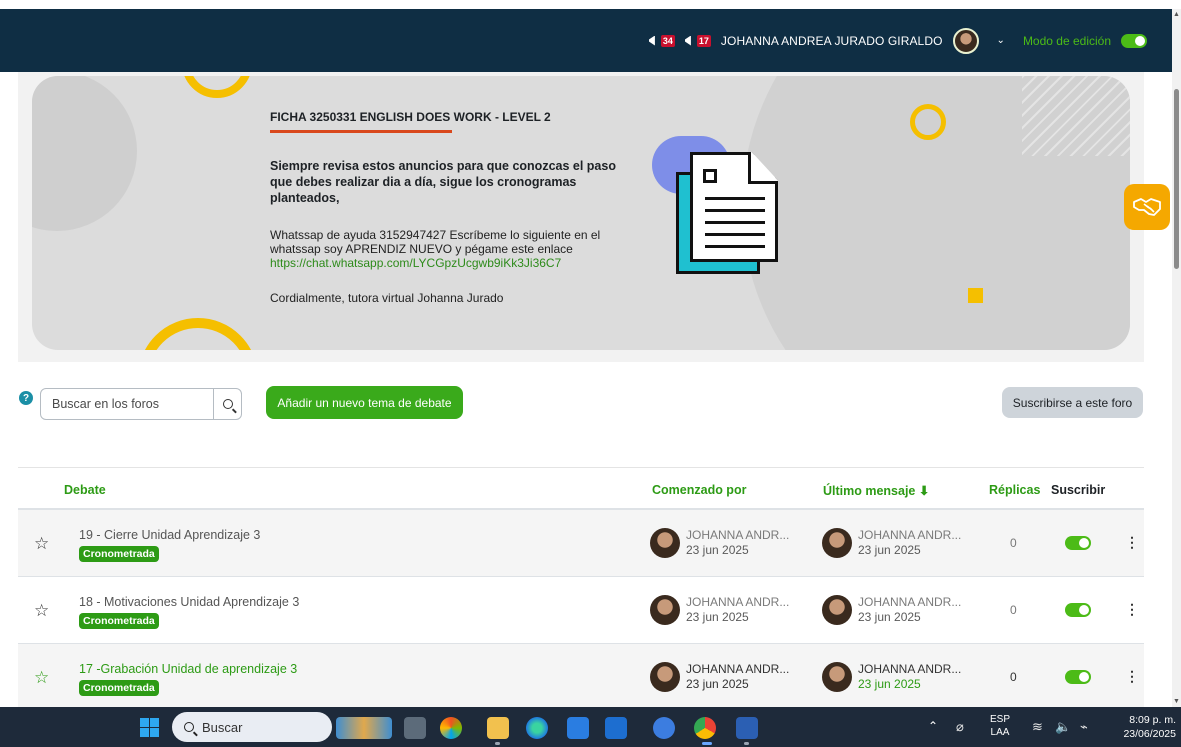 This screenshot has width=1181, height=747. Describe the element at coordinates (1134, 40) in the screenshot. I see `edit-mode-toggle` at that location.